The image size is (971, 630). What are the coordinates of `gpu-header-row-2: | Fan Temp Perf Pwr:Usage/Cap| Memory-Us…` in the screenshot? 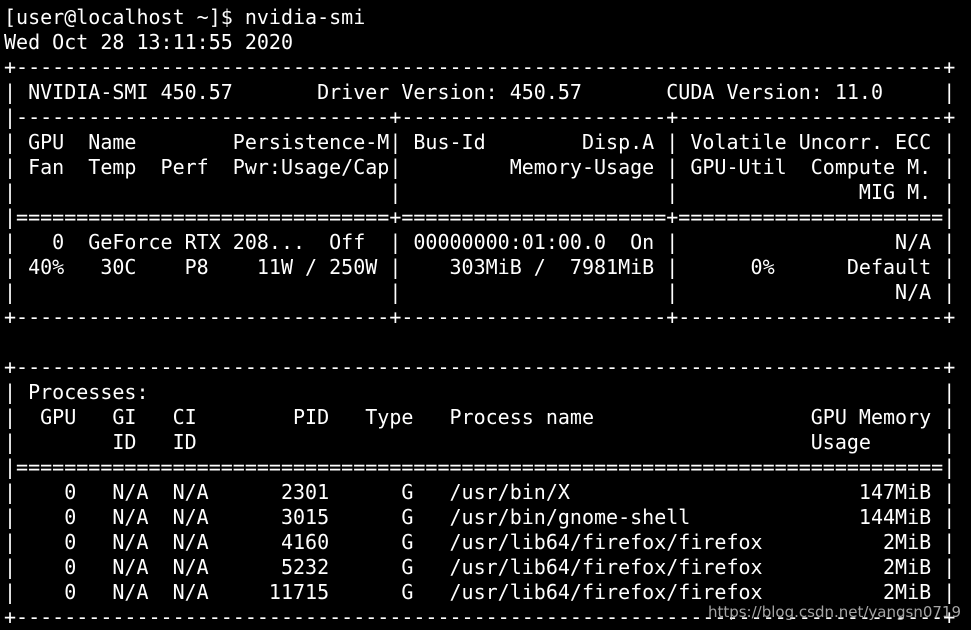 It's located at (480, 167).